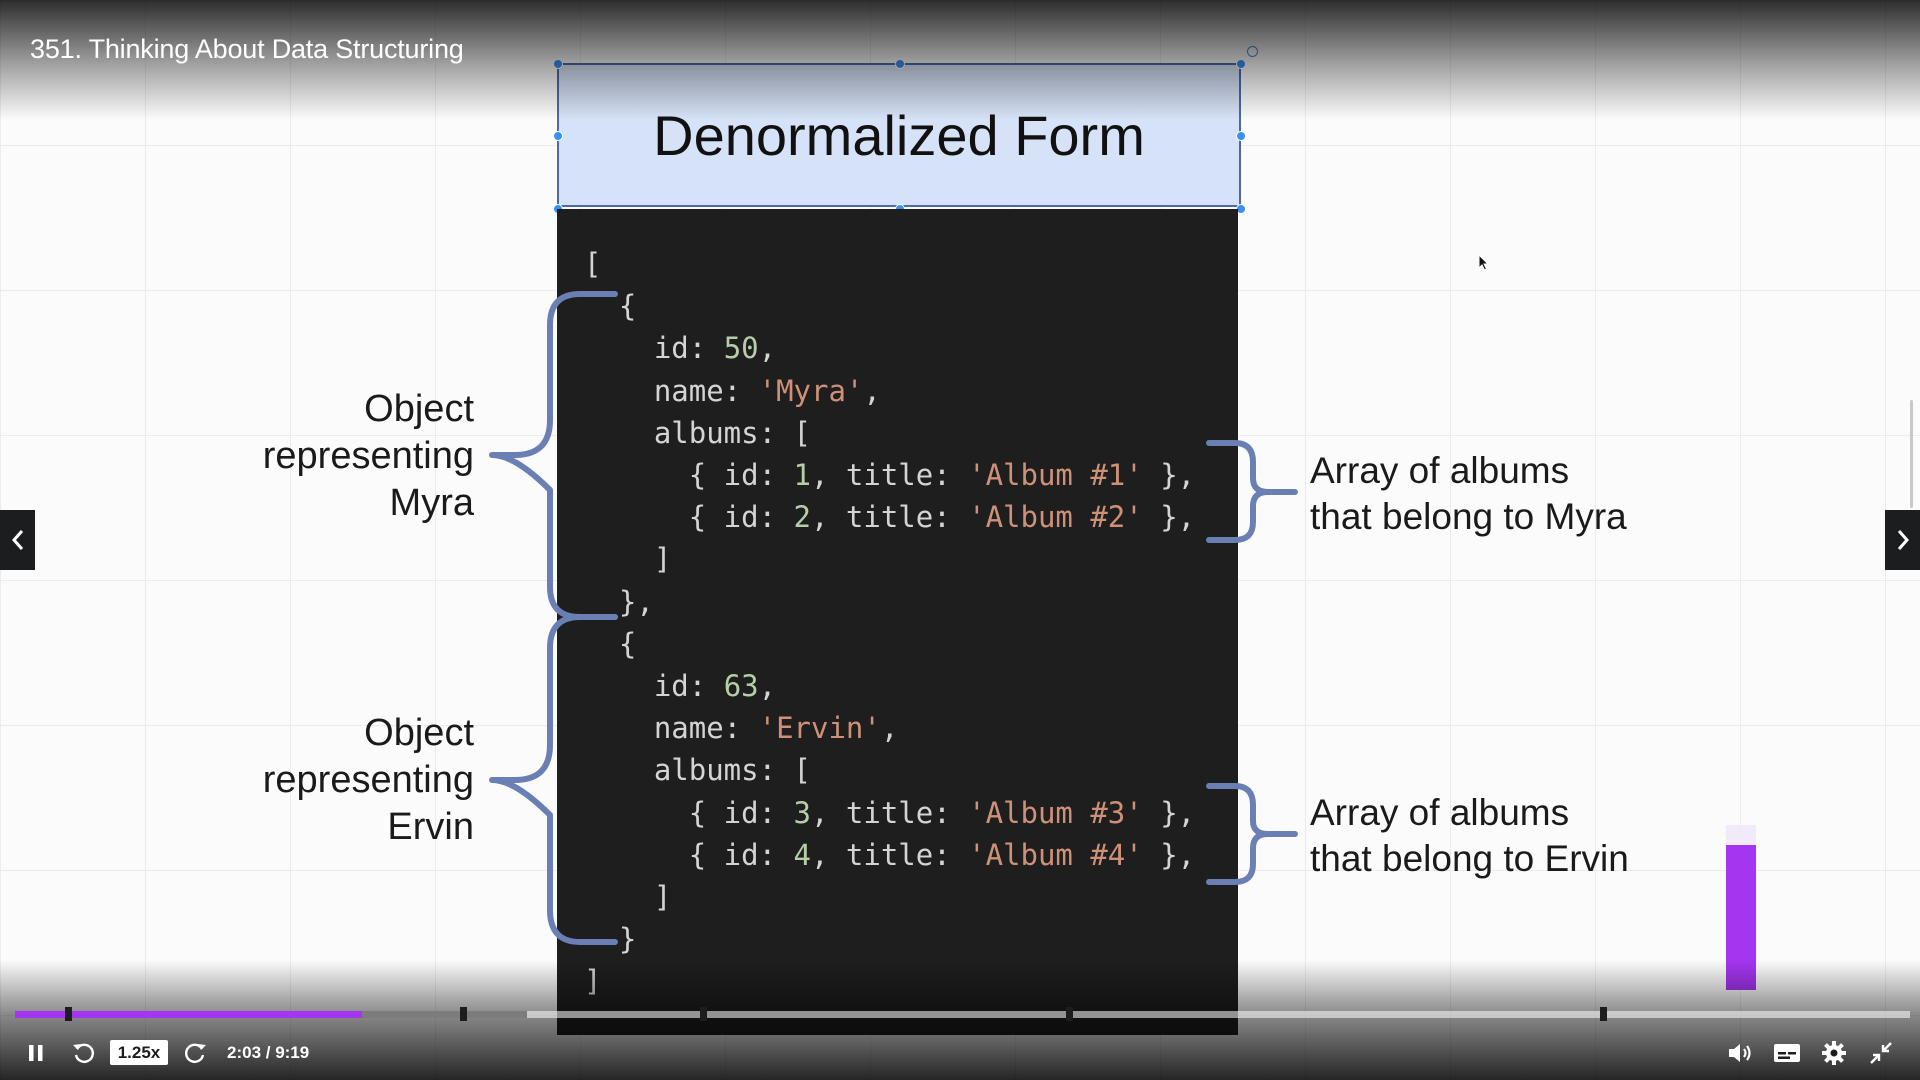 The width and height of the screenshot is (1920, 1080). I want to click on captions-icon, so click(1787, 1053).